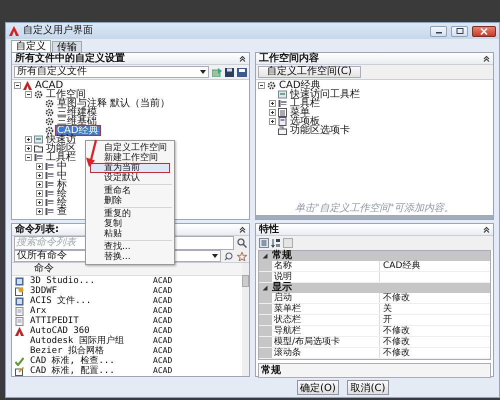 Image resolution: width=500 pixels, height=400 pixels. Describe the element at coordinates (326, 298) in the screenshot. I see `property-name: 启动` at that location.